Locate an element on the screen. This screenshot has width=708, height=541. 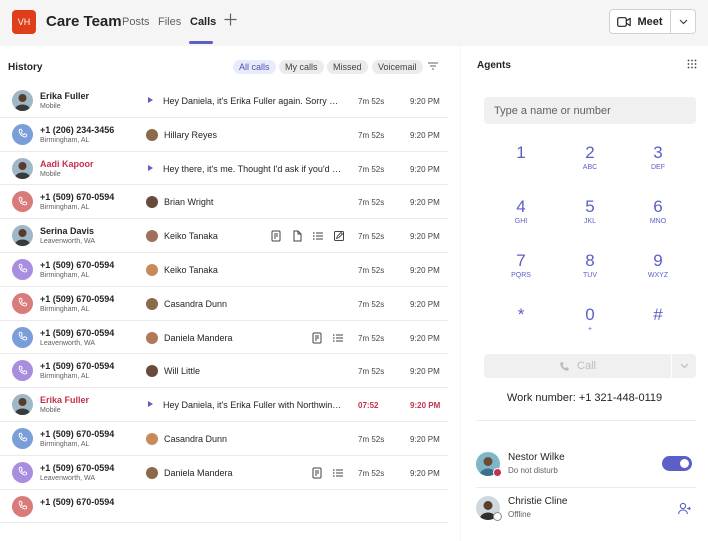
dialpad-key: # is located at coordinates (658, 325).